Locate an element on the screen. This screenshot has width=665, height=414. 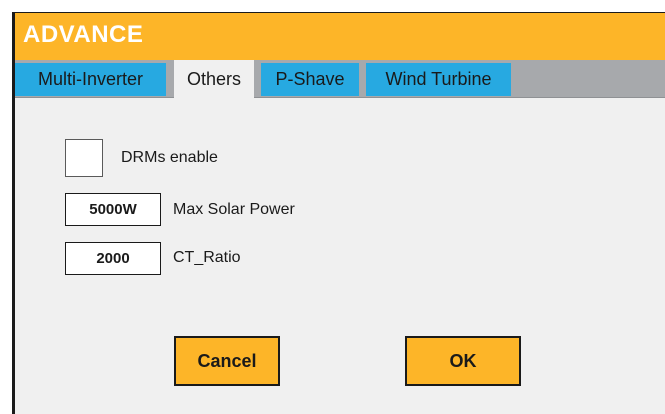
ct-ratio-label: CT_Ratio is located at coordinates (207, 257).